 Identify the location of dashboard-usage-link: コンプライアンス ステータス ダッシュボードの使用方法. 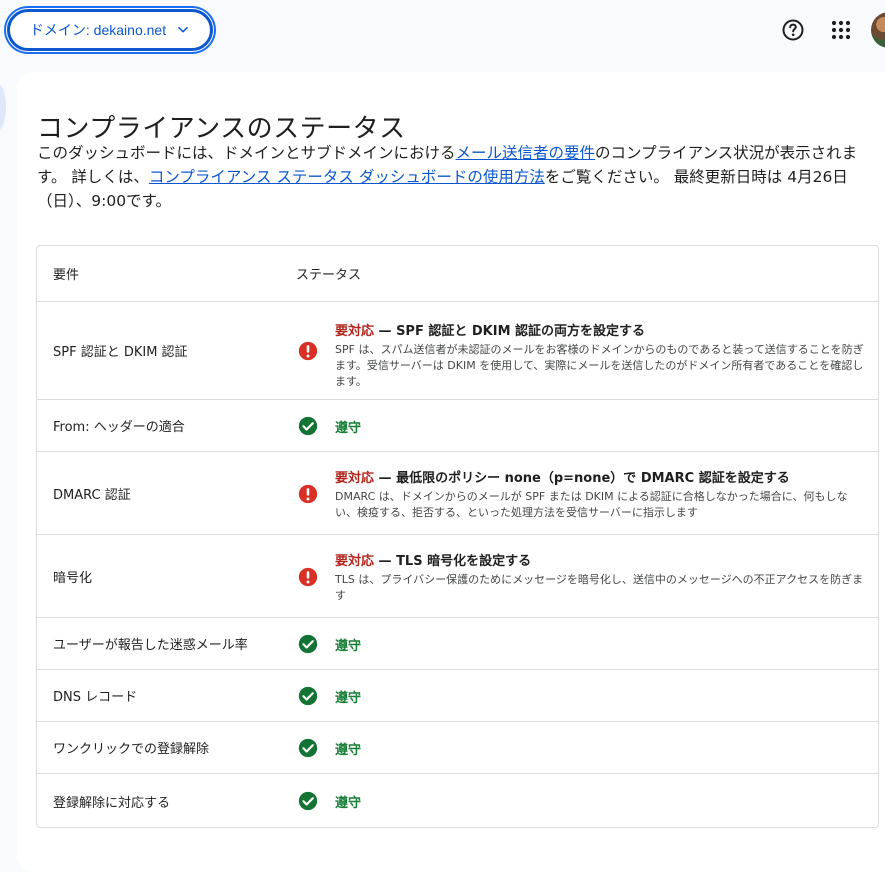
(347, 177).